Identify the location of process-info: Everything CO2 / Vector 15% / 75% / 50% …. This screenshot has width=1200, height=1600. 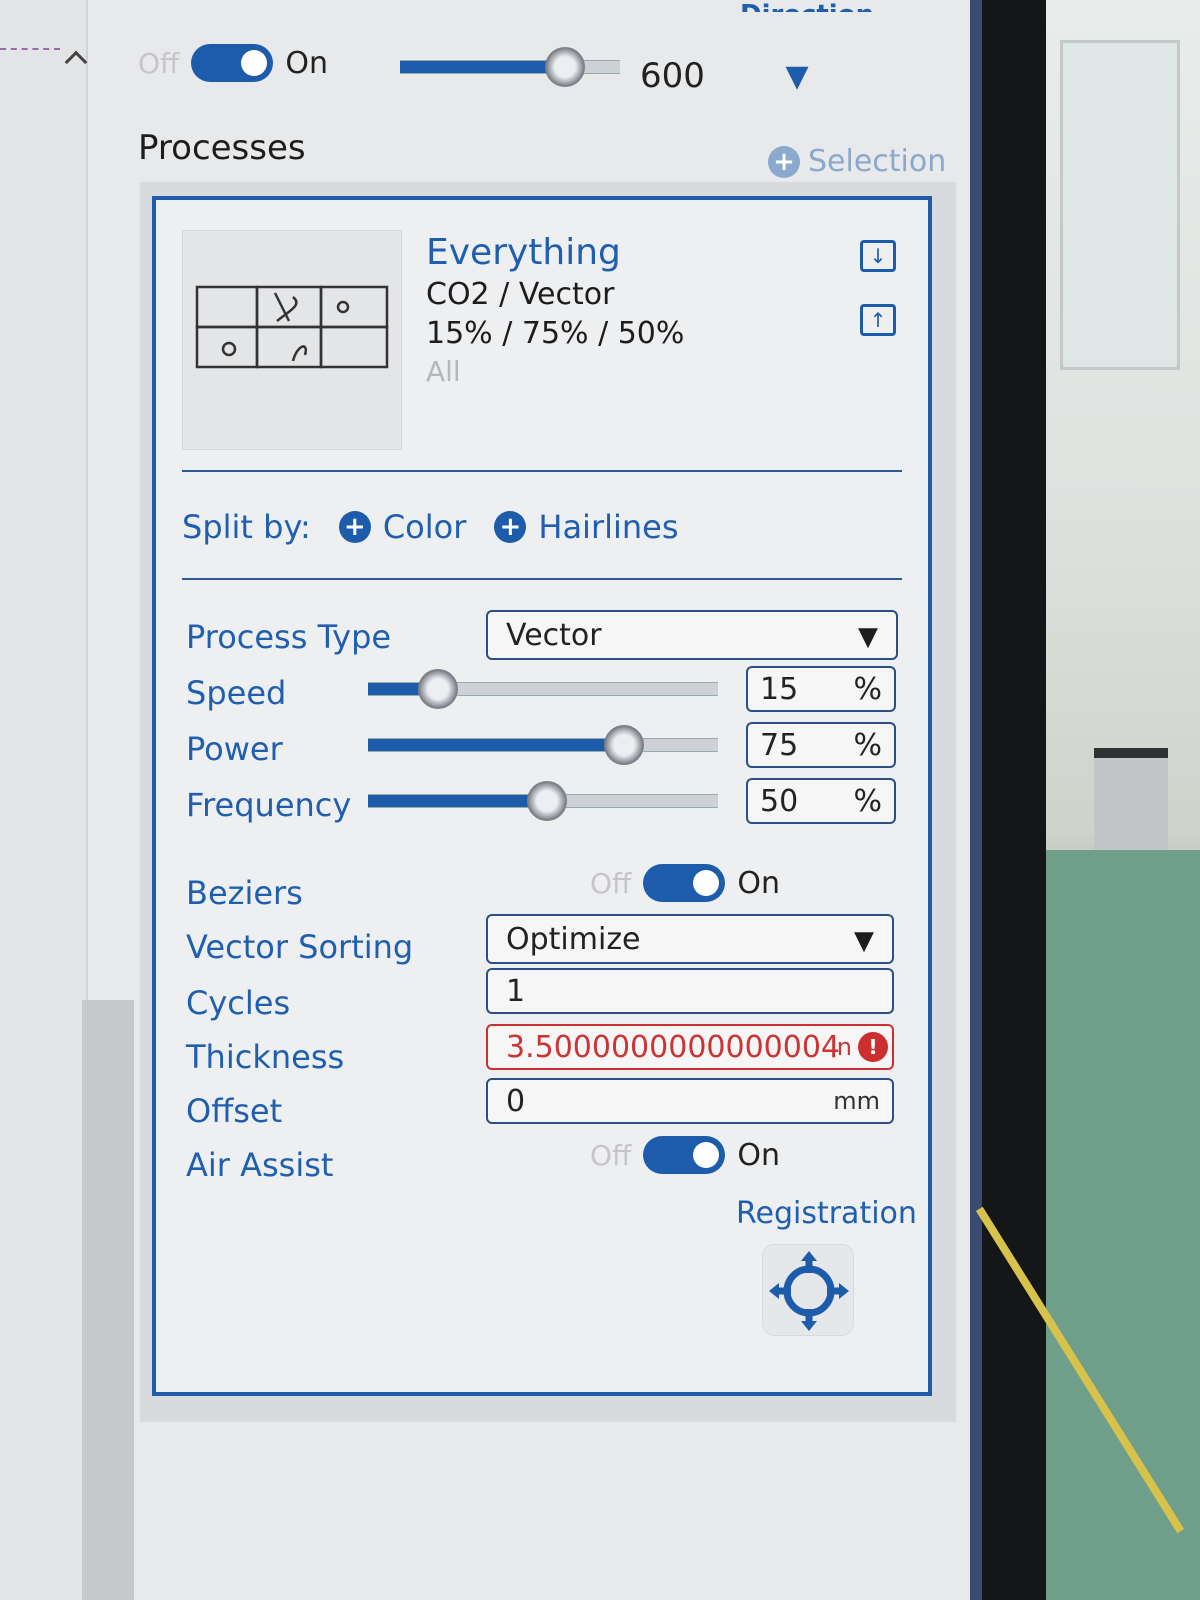
(555, 310).